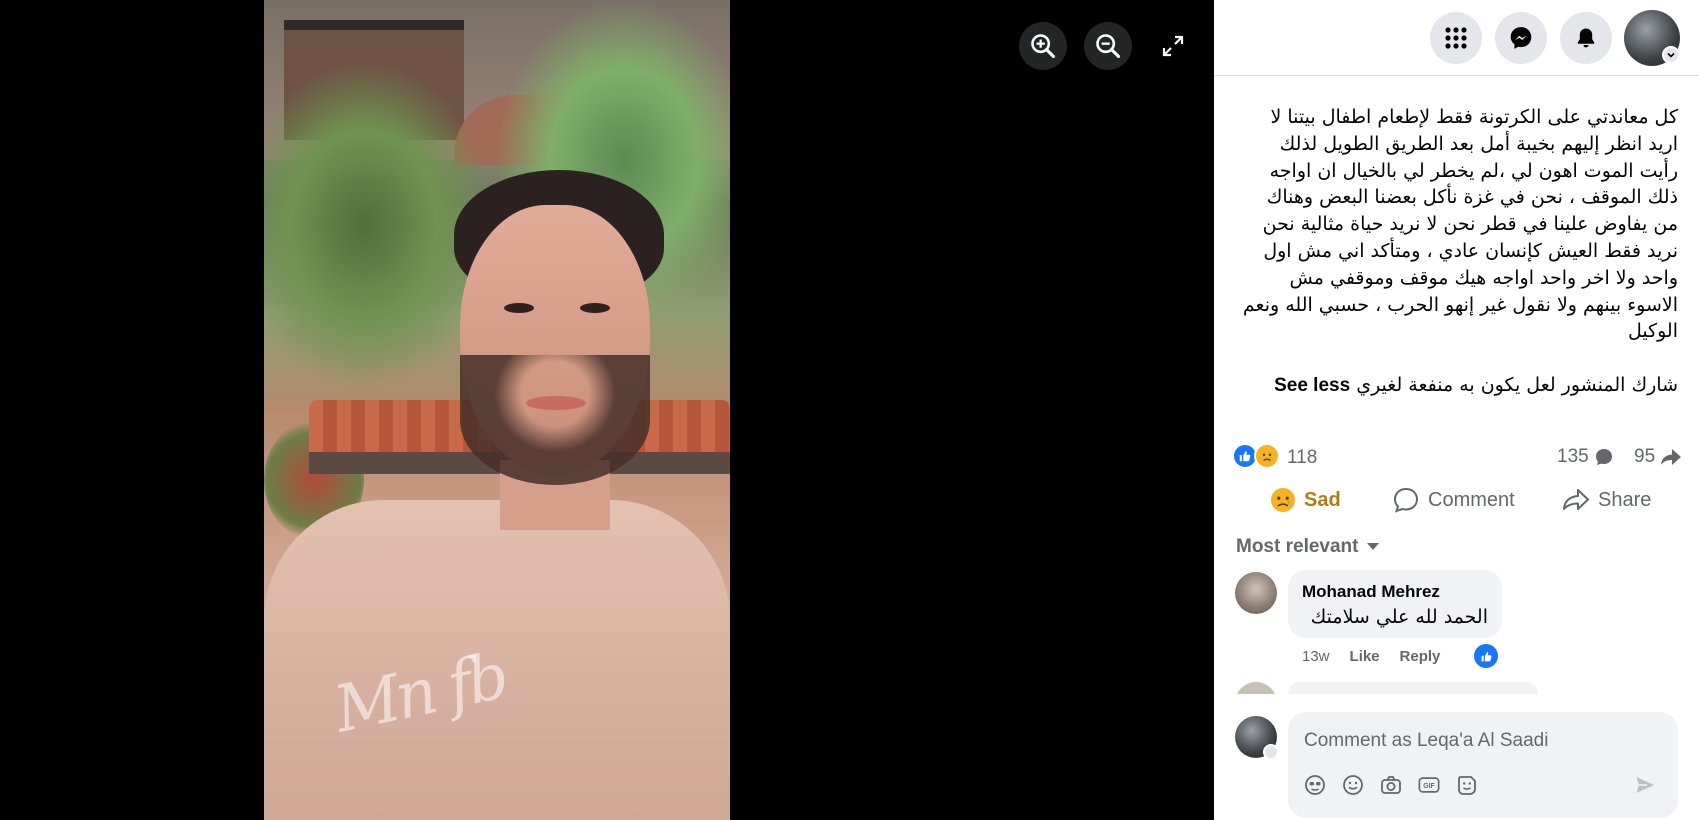 The height and width of the screenshot is (820, 1699). I want to click on sad-label: Sad, so click(1322, 499).